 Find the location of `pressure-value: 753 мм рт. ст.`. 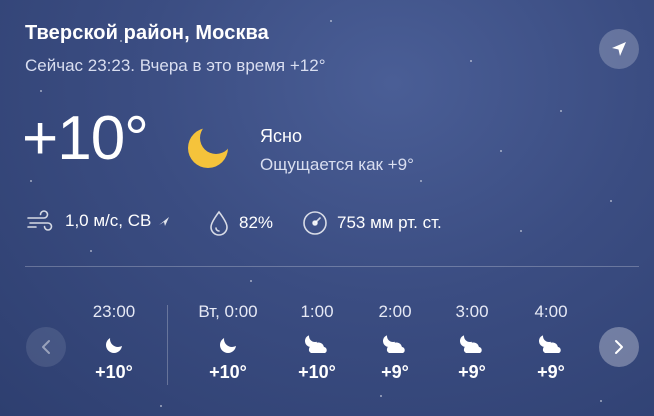

pressure-value: 753 мм рт. ст. is located at coordinates (389, 222).